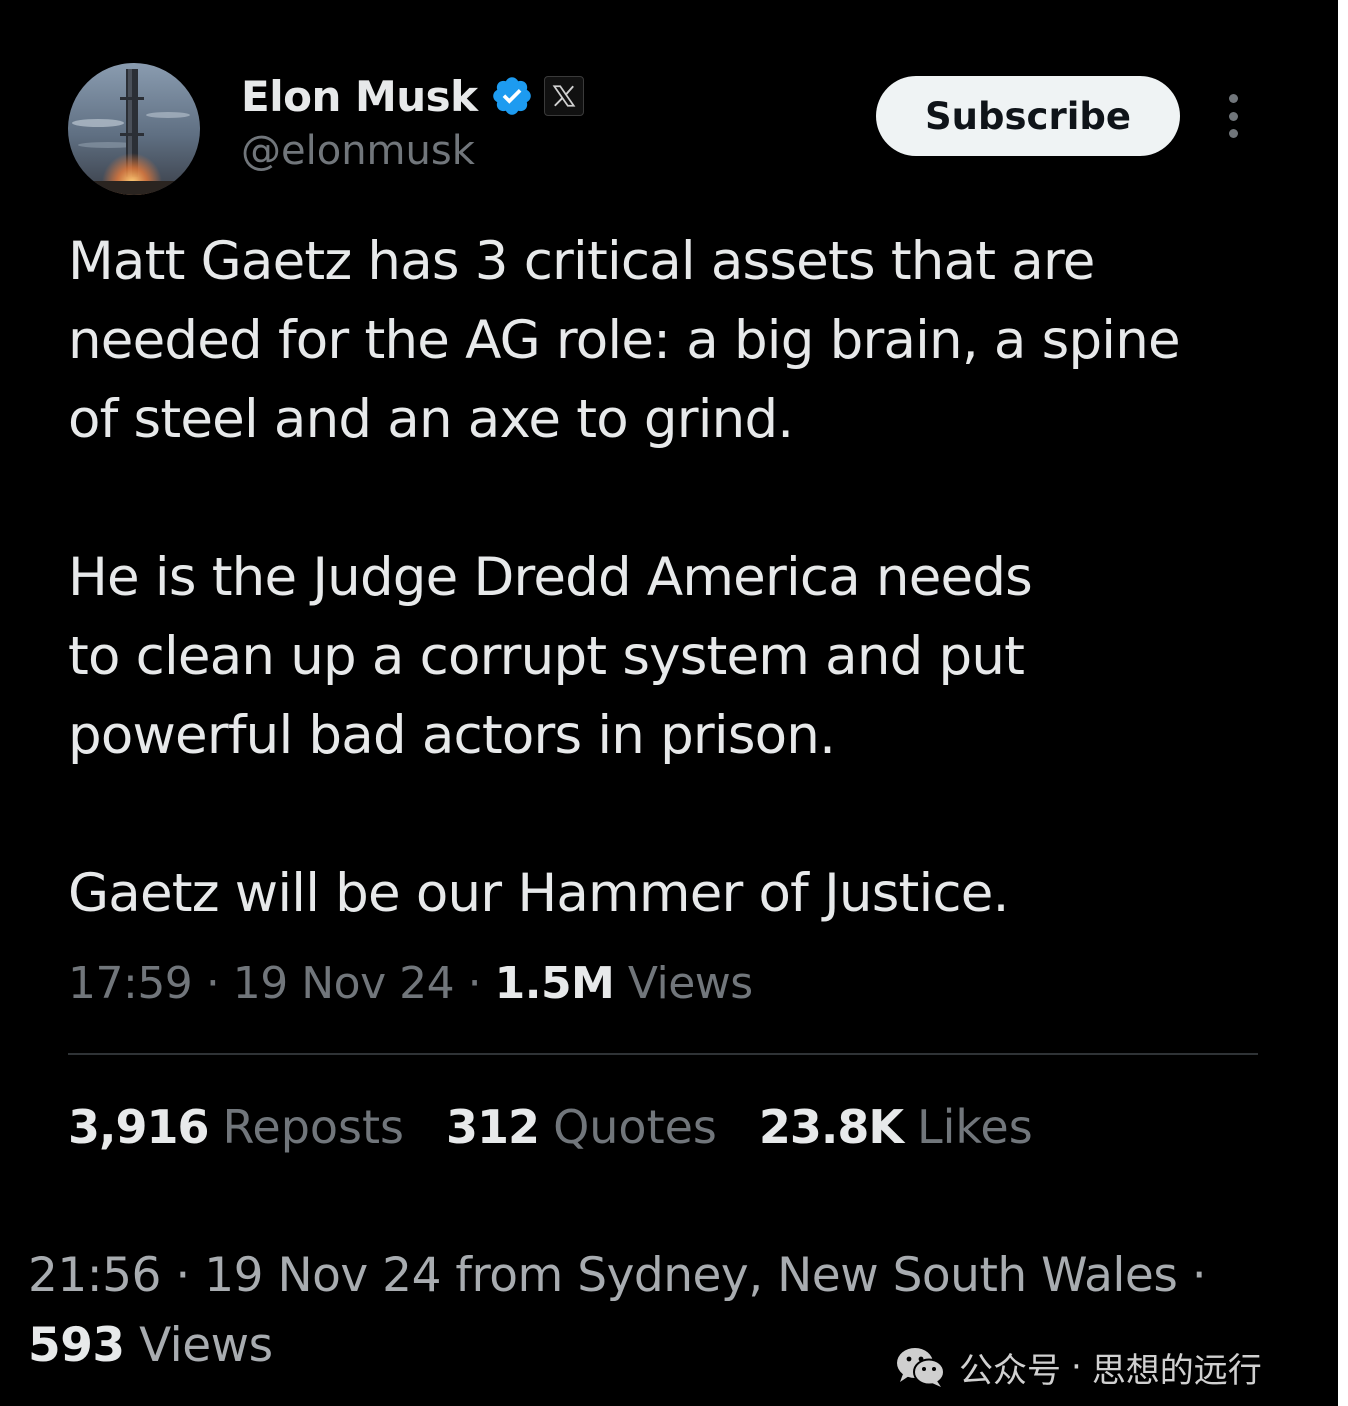 The height and width of the screenshot is (1406, 1348). What do you see at coordinates (921, 1367) in the screenshot?
I see `wechat-icon` at bounding box center [921, 1367].